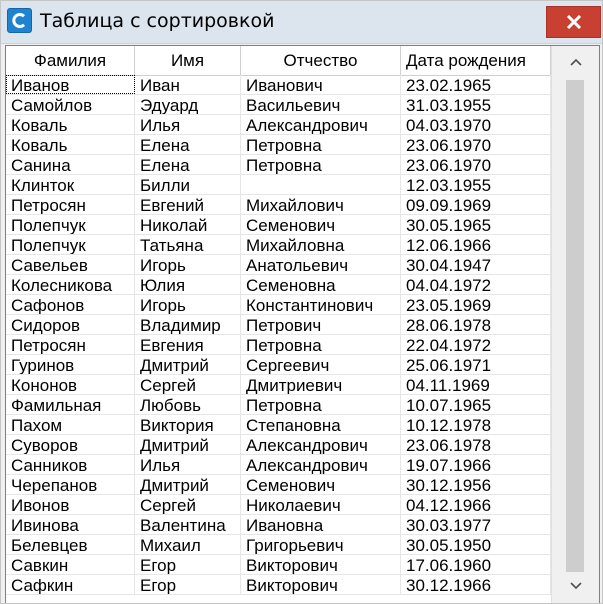 The width and height of the screenshot is (603, 604). What do you see at coordinates (321, 384) in the screenshot?
I see `cell-patronymic: Дмитриевич` at bounding box center [321, 384].